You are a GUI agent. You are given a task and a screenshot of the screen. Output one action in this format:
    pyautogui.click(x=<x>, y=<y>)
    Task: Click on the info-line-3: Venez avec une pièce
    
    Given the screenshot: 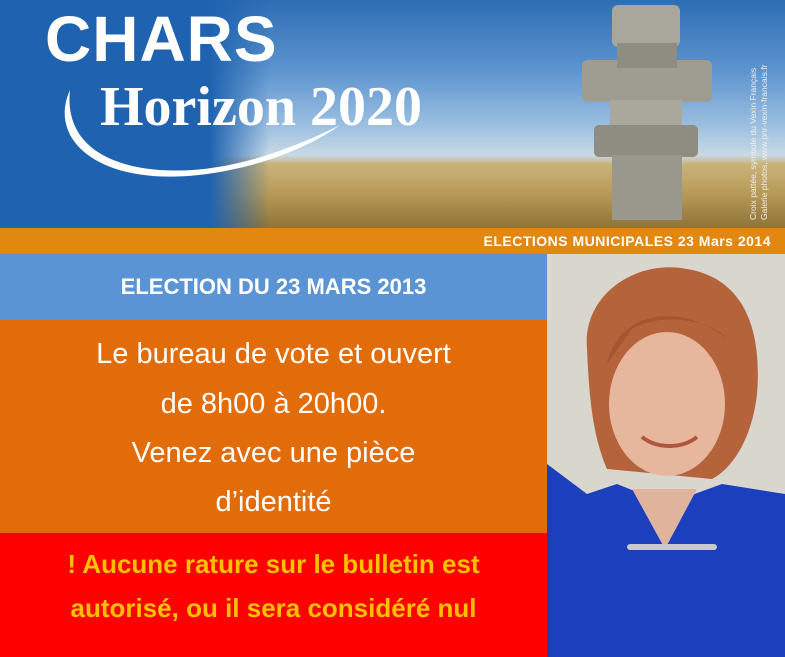 What is the action you would take?
    pyautogui.click(x=273, y=453)
    